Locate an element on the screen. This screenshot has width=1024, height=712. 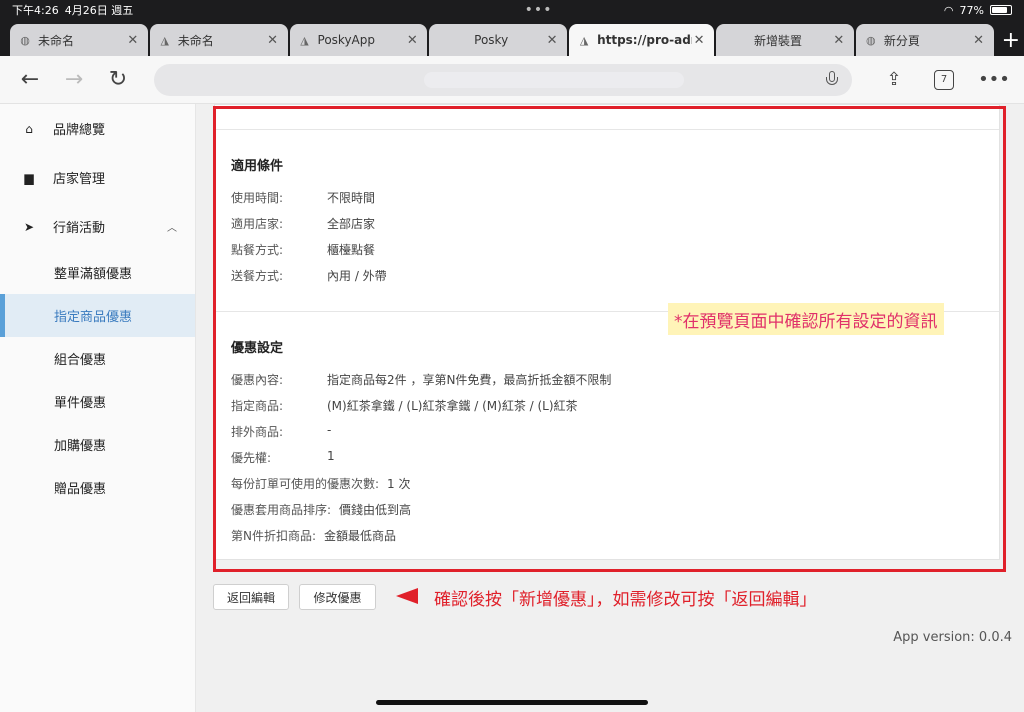
address-bar is located at coordinates (503, 79).